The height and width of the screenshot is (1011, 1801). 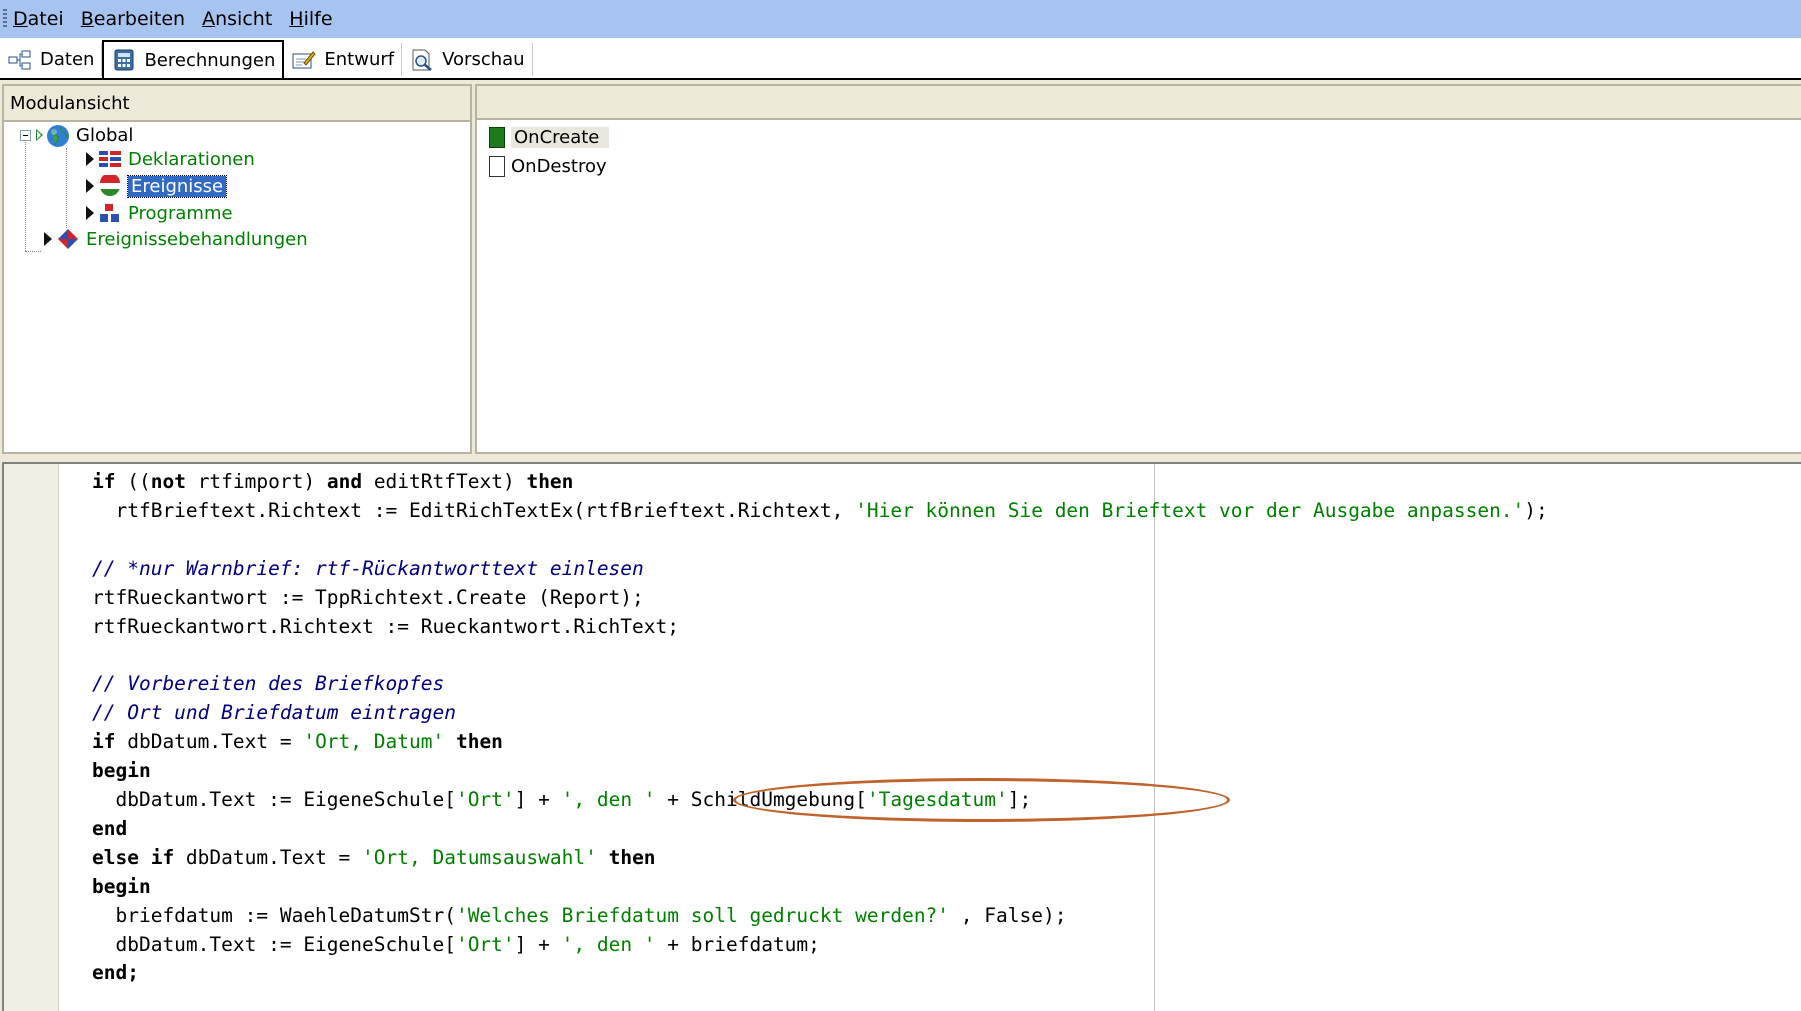 What do you see at coordinates (170, 159) in the screenshot?
I see `tree-node-deklarationen: Deklarationen` at bounding box center [170, 159].